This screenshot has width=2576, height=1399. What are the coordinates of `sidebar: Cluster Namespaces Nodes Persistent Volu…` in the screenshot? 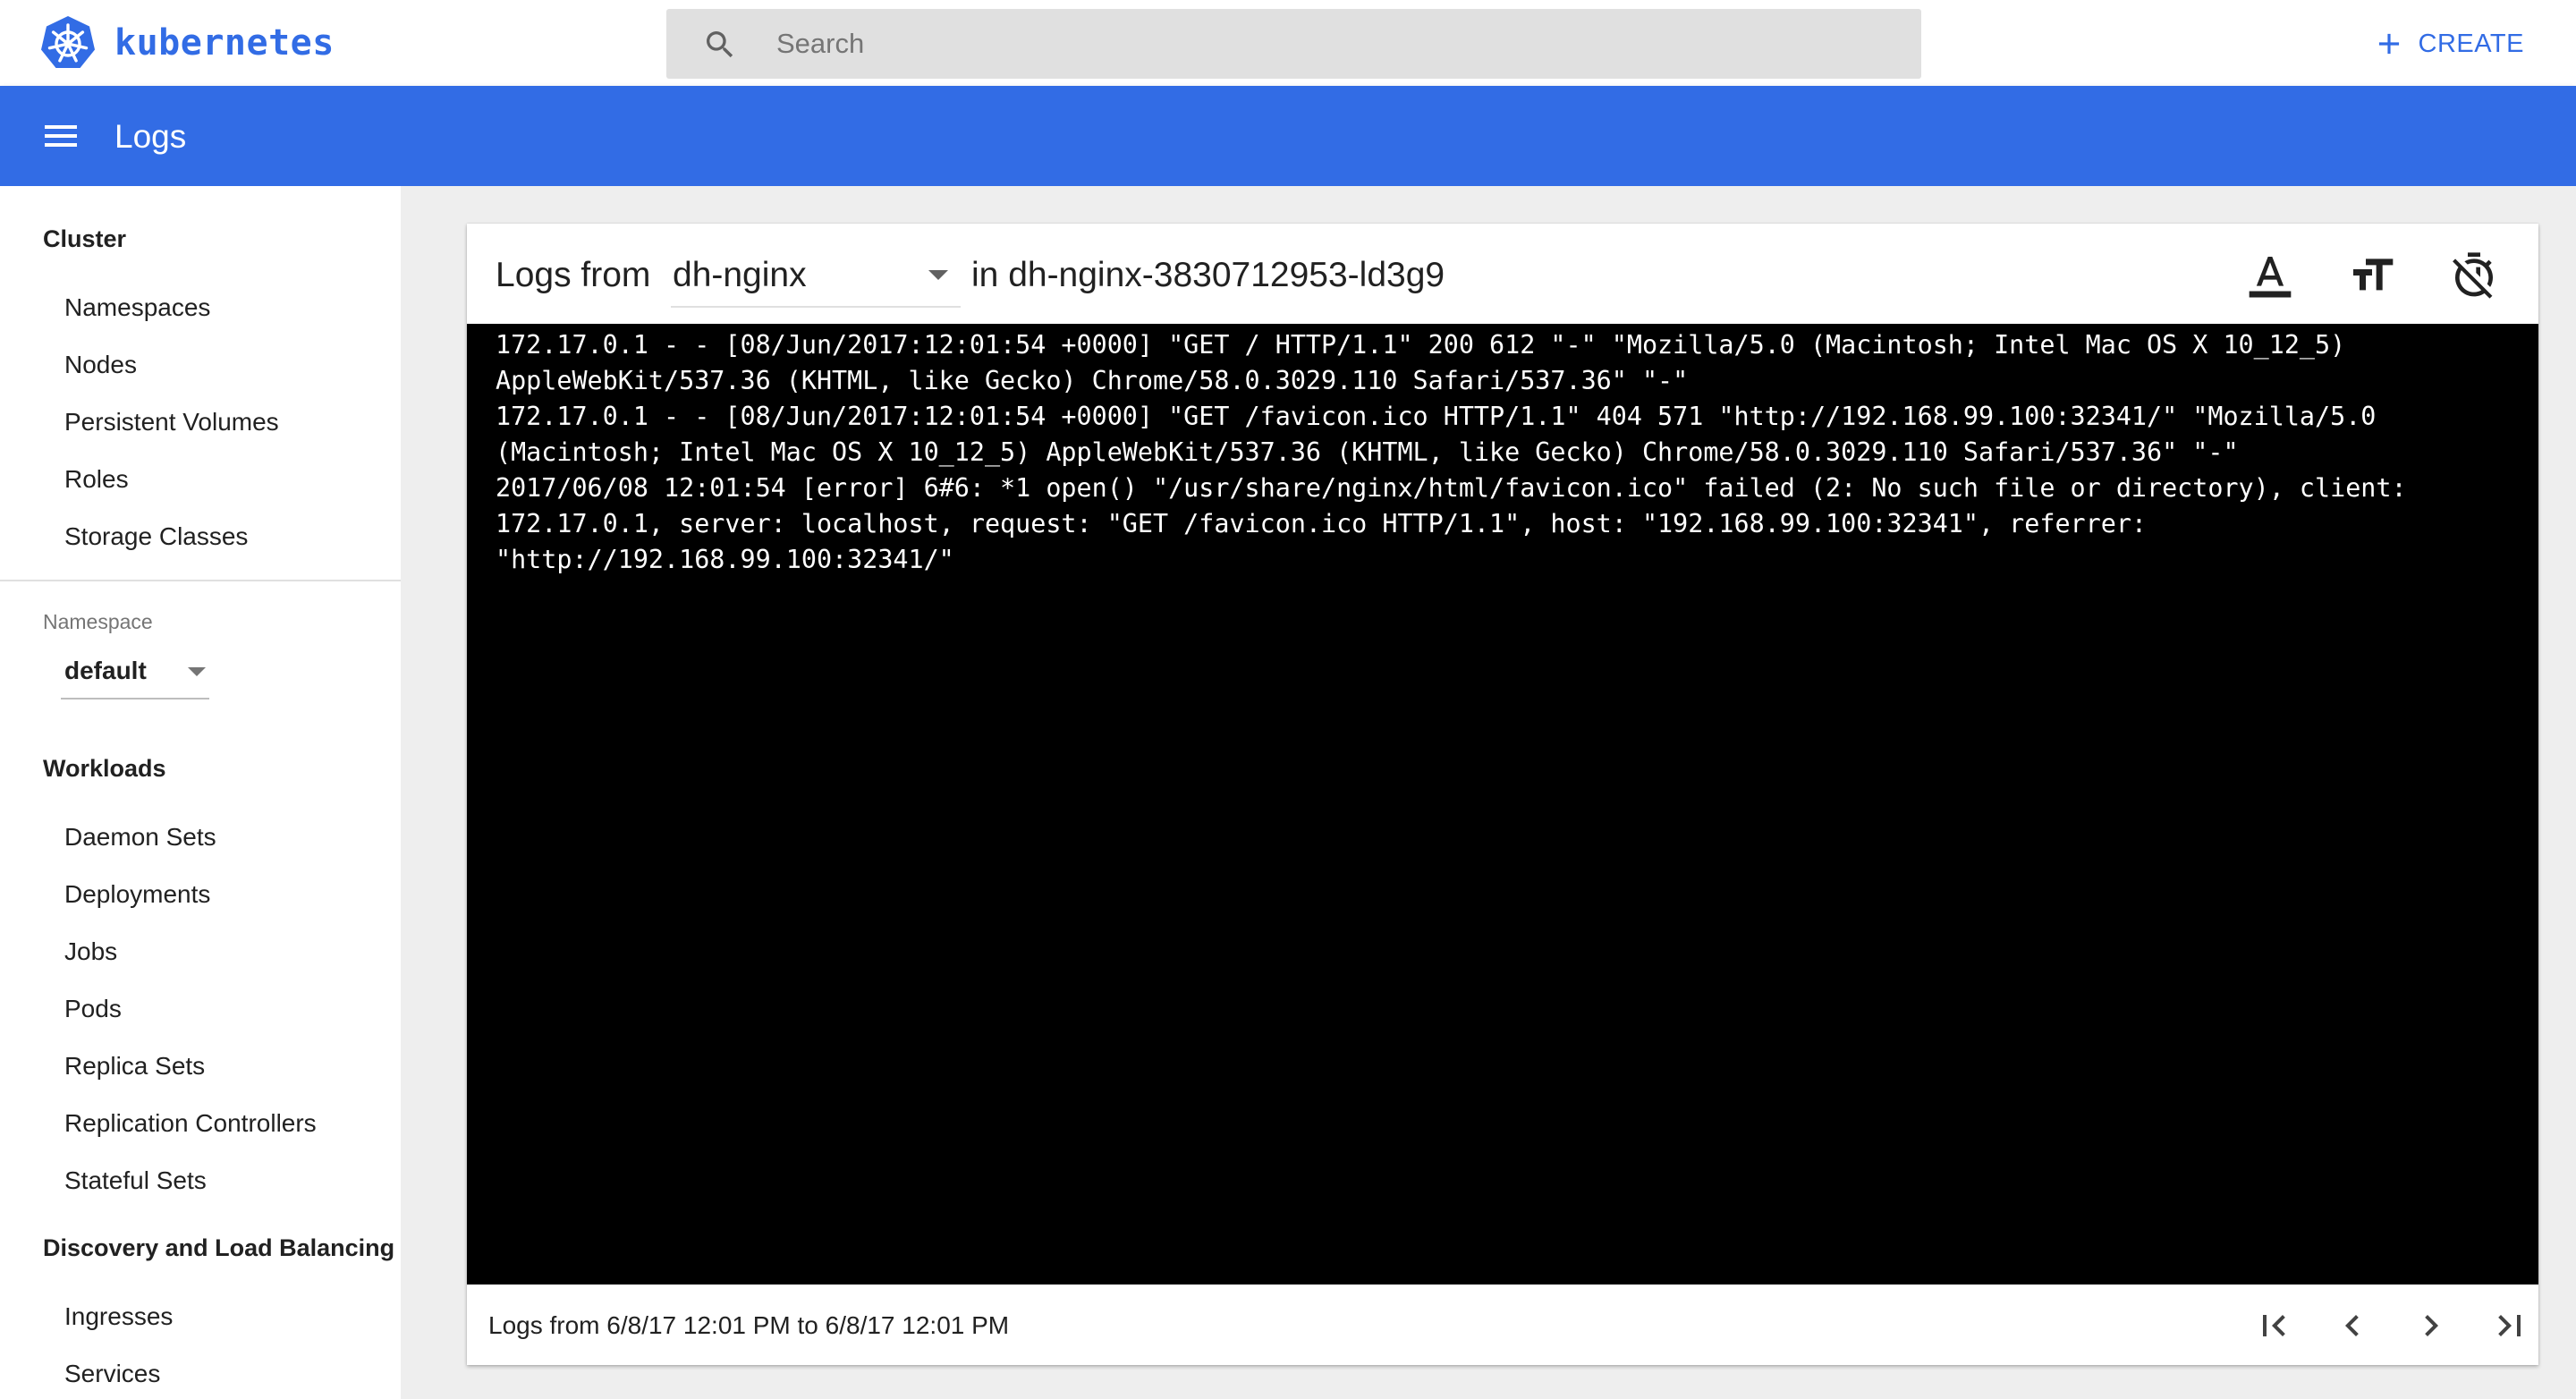 It's located at (200, 792).